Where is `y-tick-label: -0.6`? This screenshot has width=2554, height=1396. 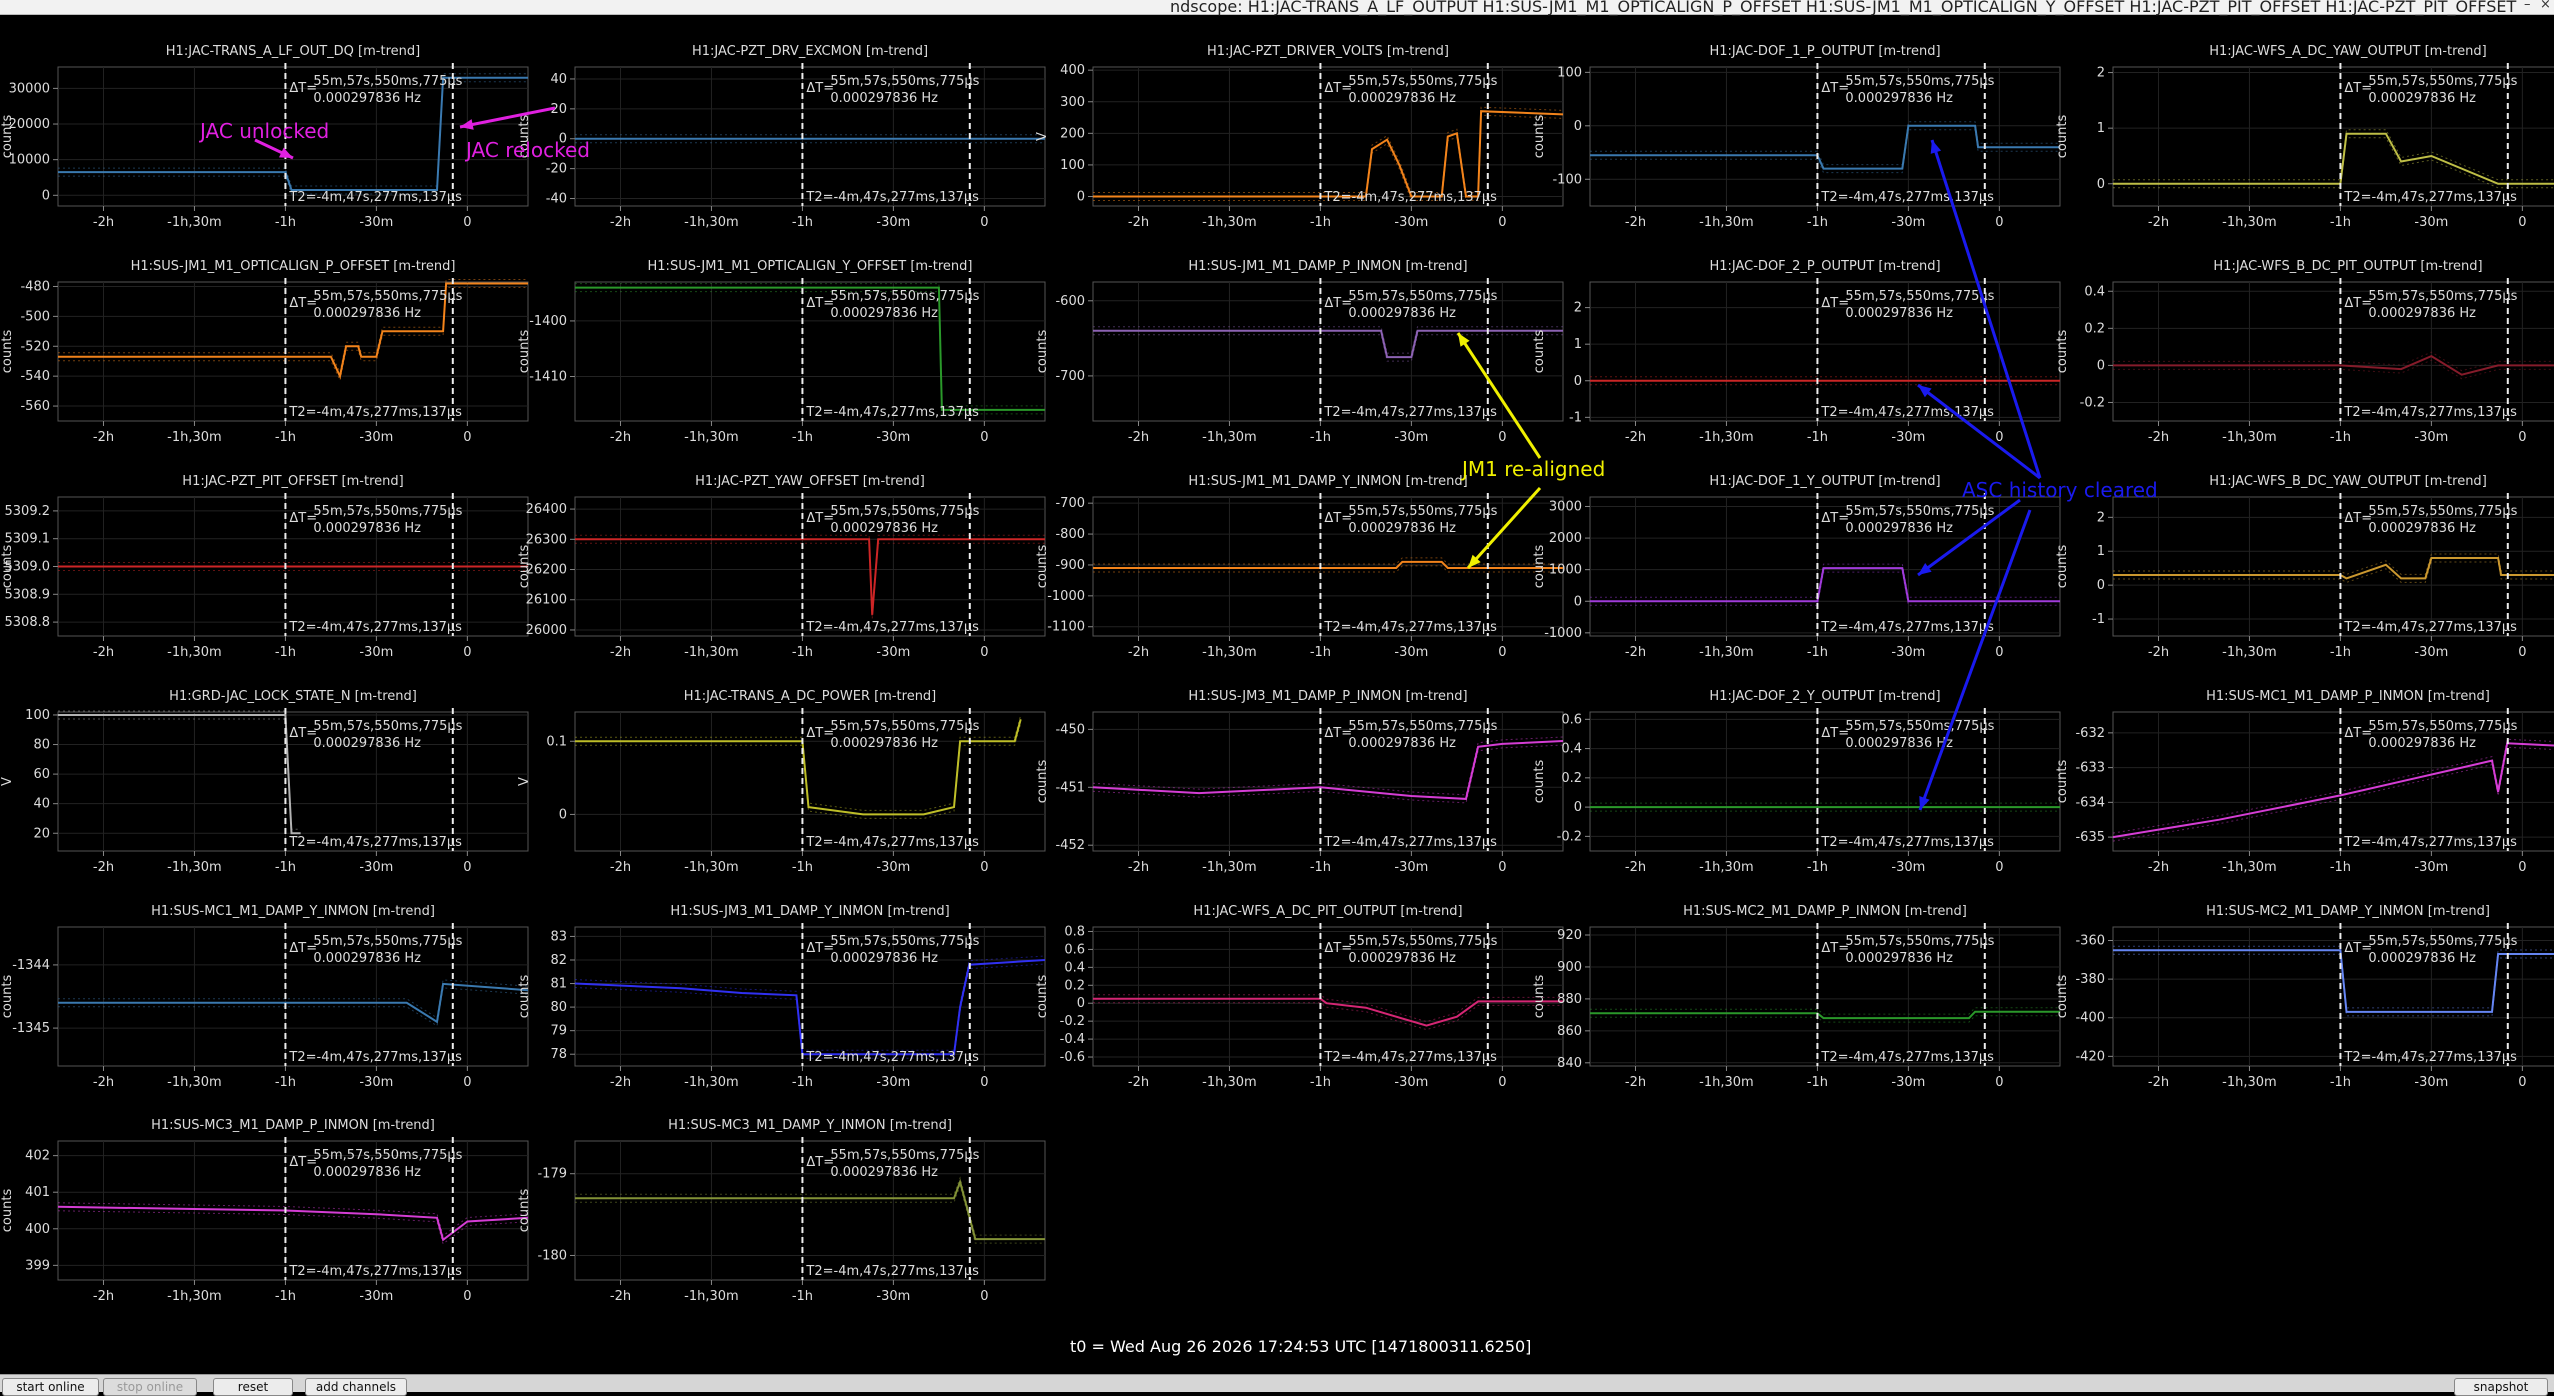
y-tick-label: -0.6 is located at coordinates (1072, 1057).